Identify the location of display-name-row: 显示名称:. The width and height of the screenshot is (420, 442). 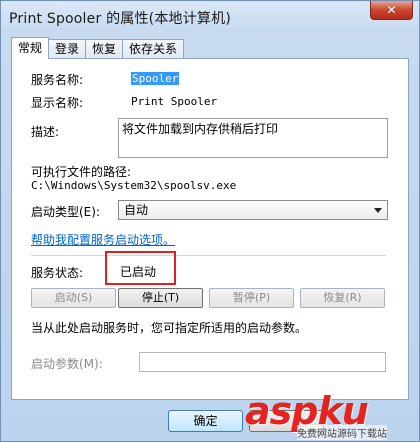
(57, 102).